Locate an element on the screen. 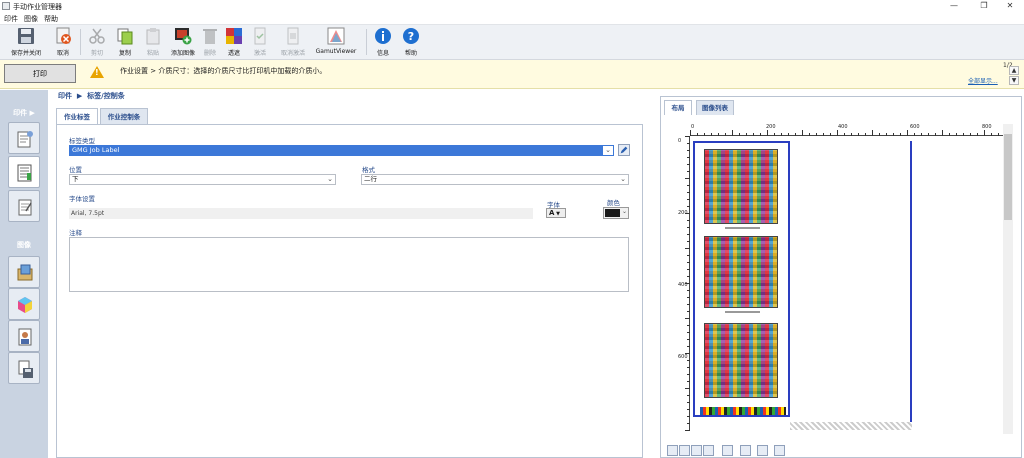 The width and height of the screenshot is (1024, 458). menu-item-help: 帮助 is located at coordinates (51, 19).